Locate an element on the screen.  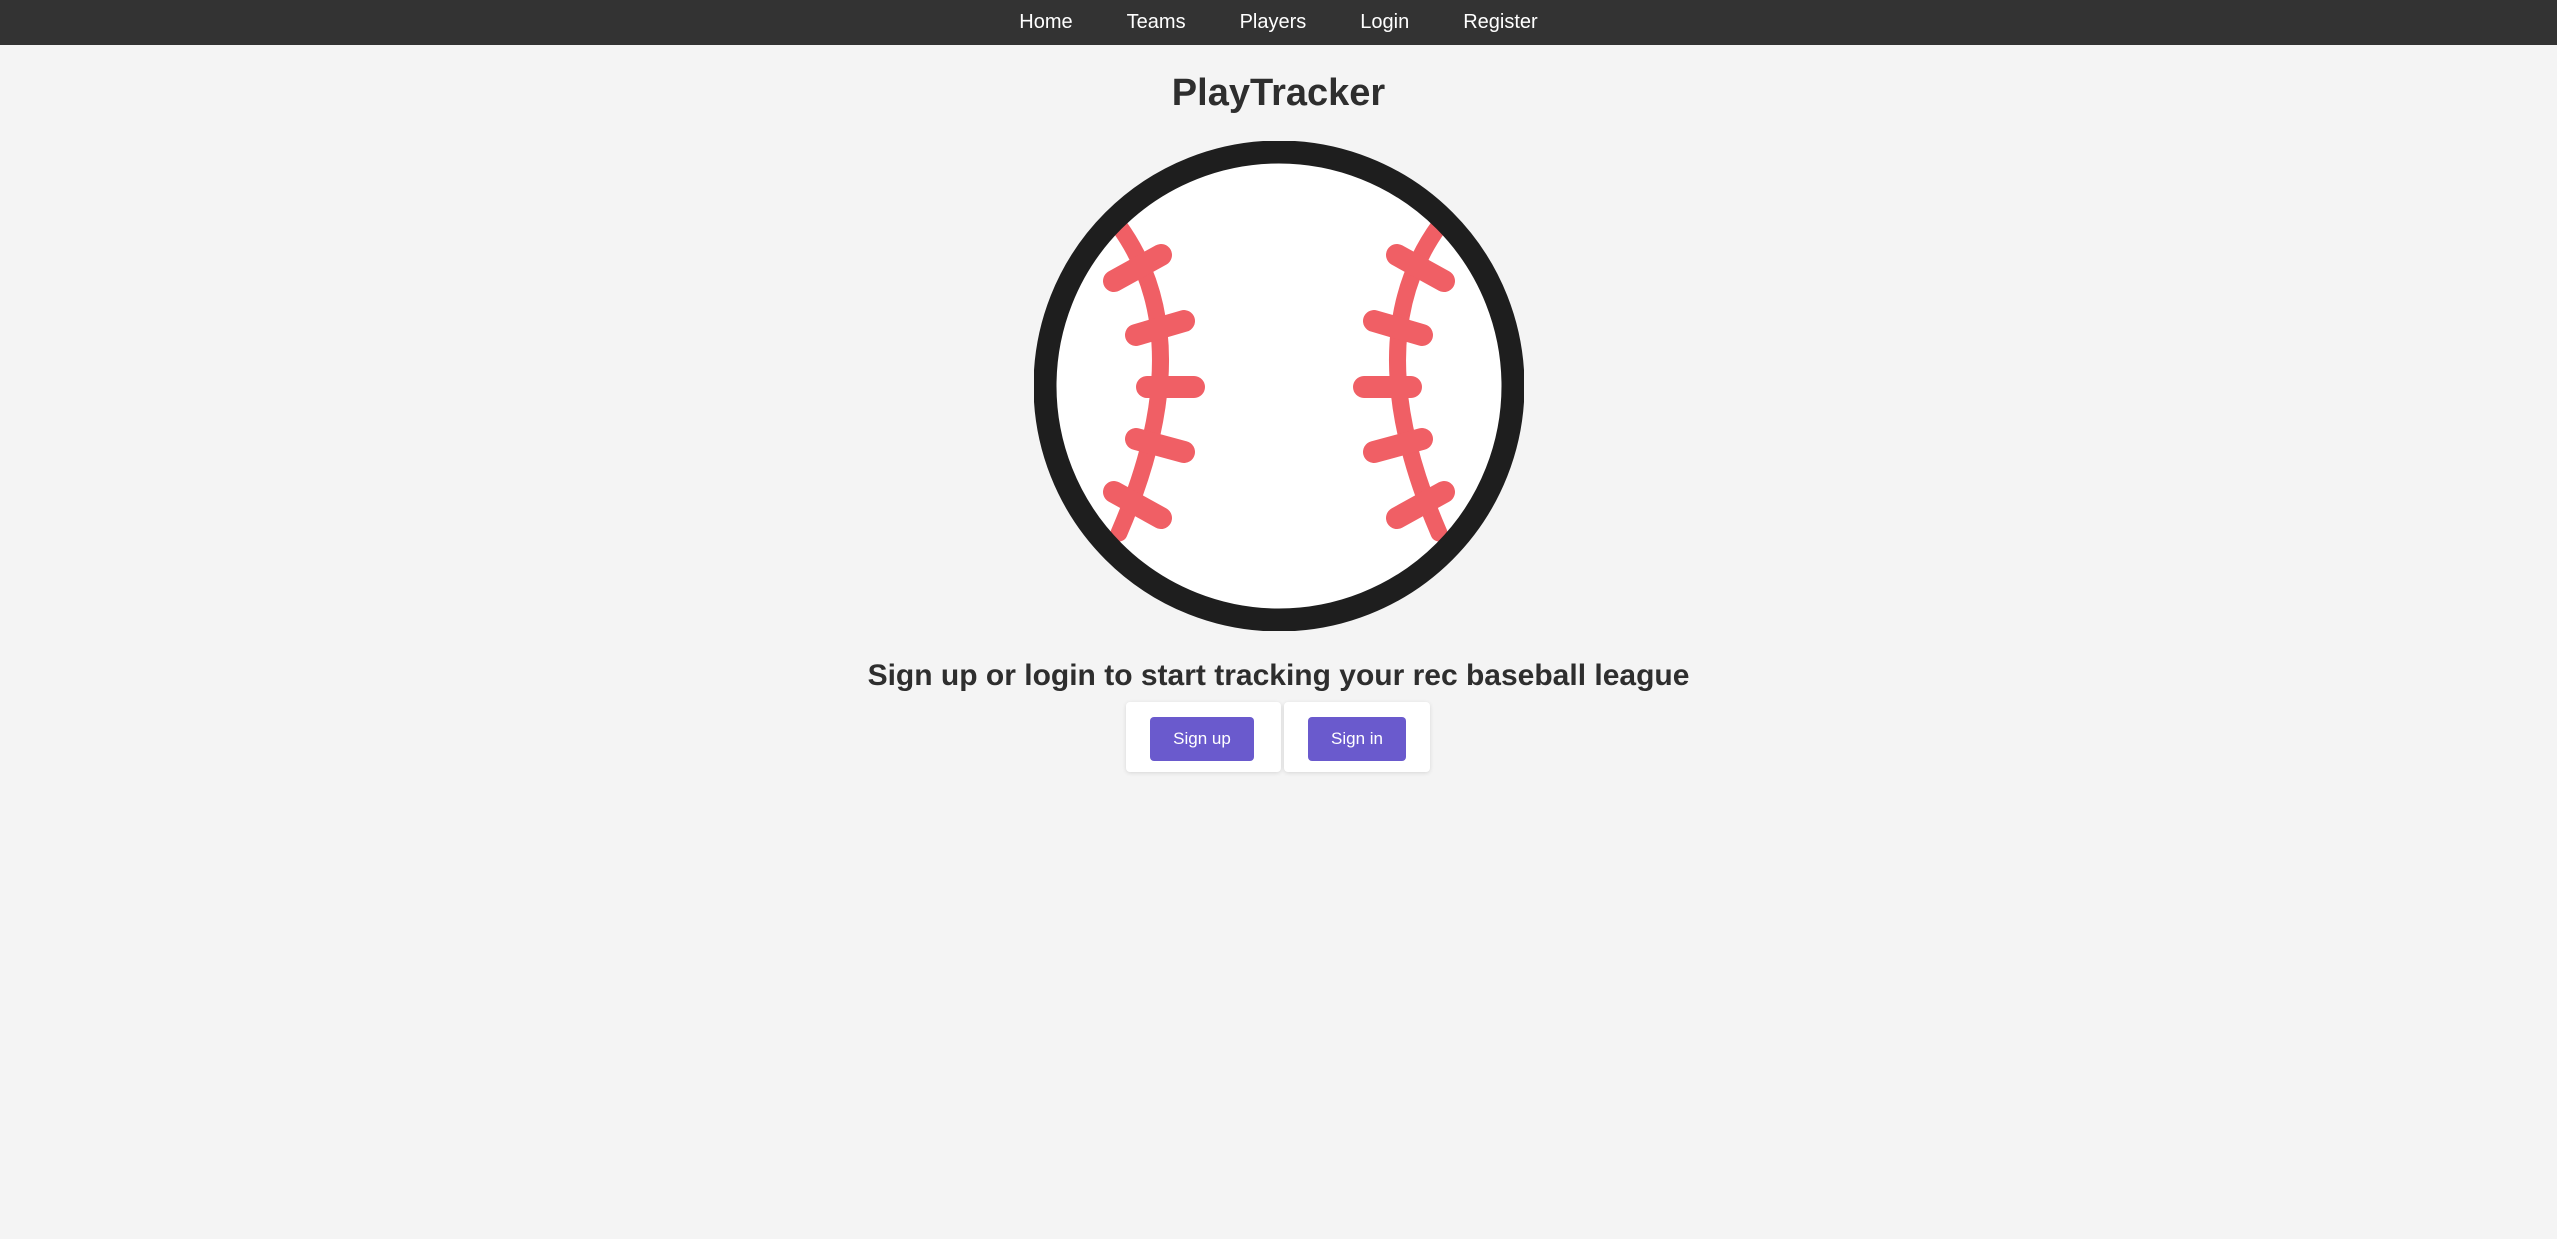
signin-card: Sign in is located at coordinates (1357, 737).